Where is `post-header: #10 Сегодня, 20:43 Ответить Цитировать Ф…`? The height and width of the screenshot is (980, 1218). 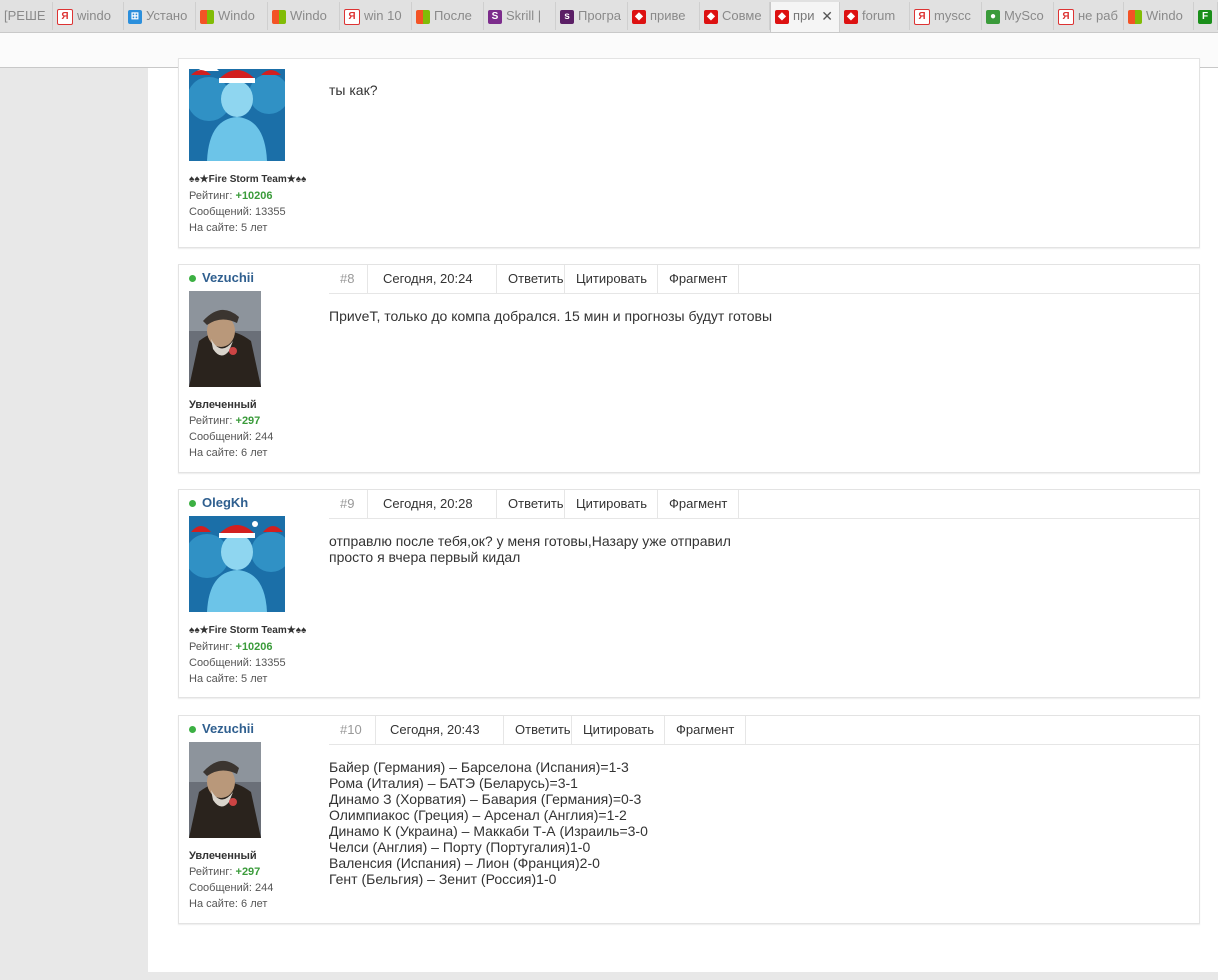
post-header: #10 Сегодня, 20:43 Ответить Цитировать Ф… is located at coordinates (764, 730).